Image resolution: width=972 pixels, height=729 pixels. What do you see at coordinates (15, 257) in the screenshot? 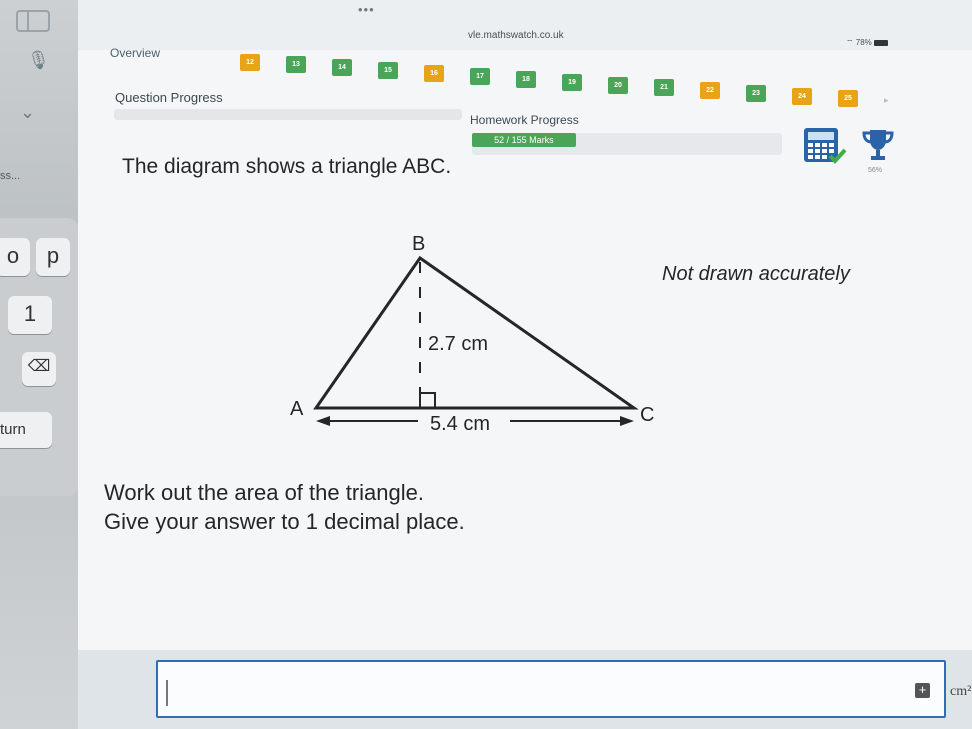
I see `key-o: o` at bounding box center [15, 257].